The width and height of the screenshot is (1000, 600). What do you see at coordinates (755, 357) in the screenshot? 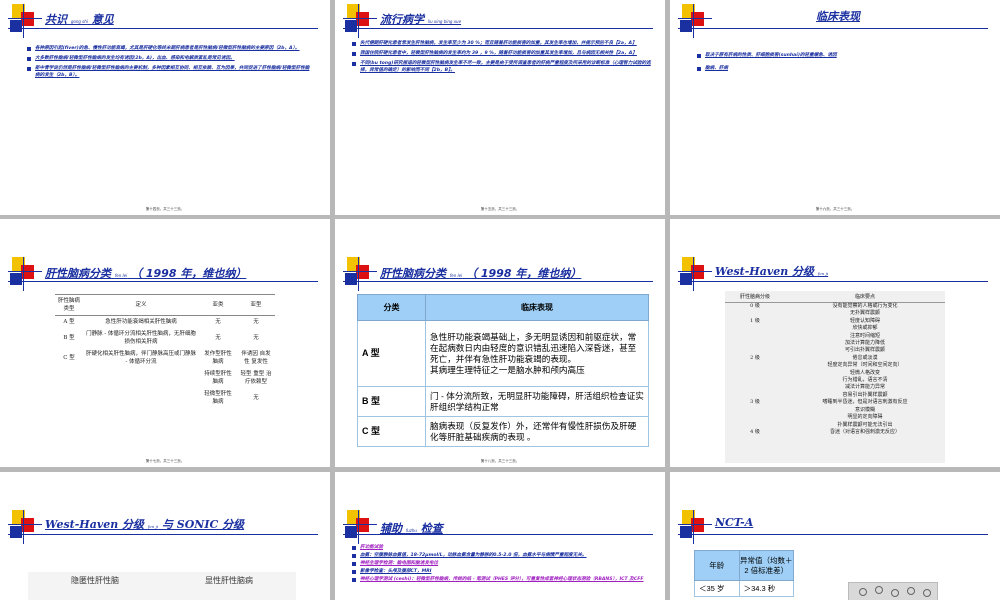
I see `grade-cell: 2 级` at bounding box center [755, 357].